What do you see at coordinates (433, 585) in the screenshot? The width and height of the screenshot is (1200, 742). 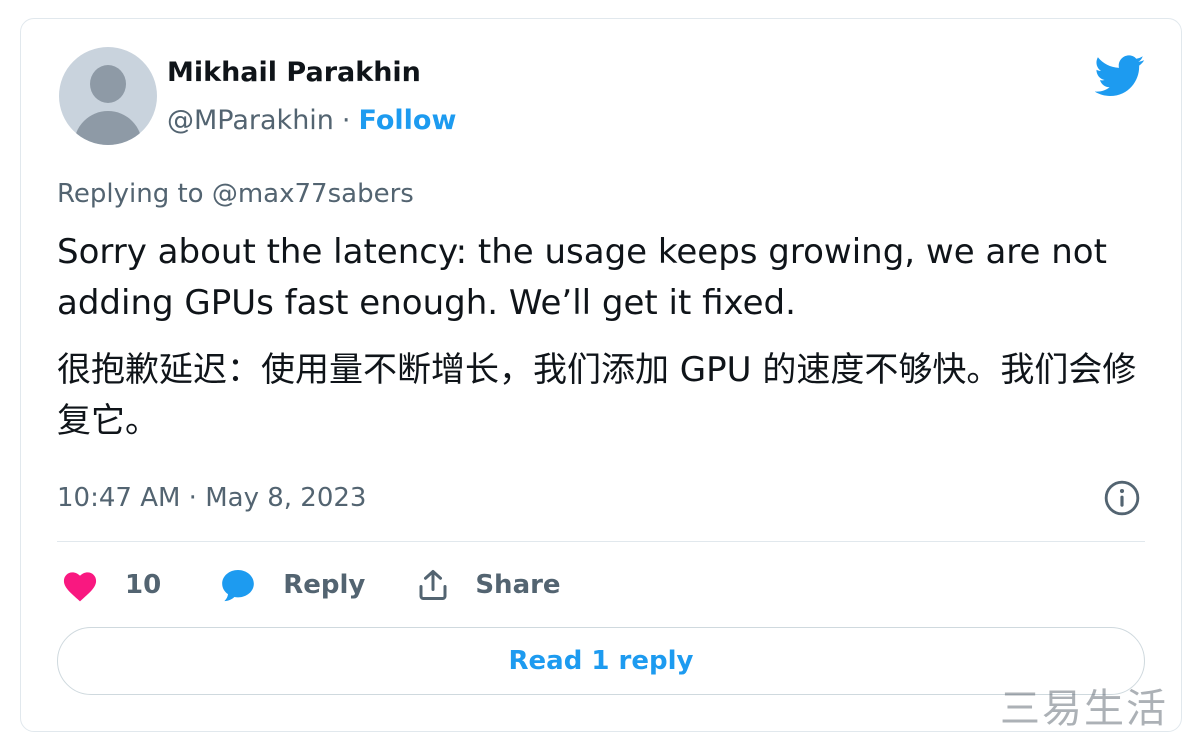 I see `share-icon` at bounding box center [433, 585].